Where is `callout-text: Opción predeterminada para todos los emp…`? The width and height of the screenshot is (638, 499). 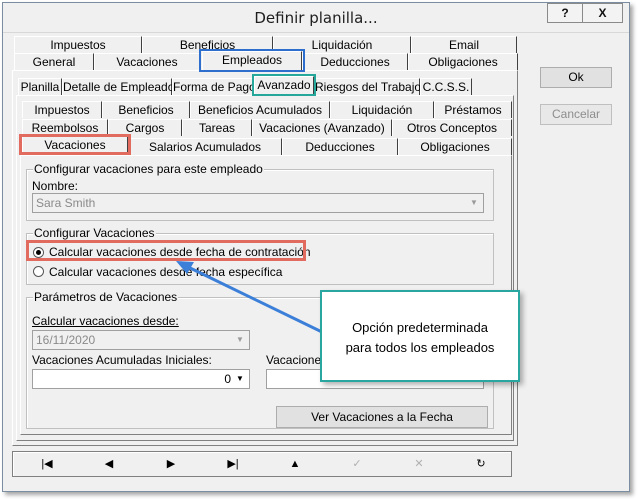 callout-text: Opción predeterminada para todos los emp… is located at coordinates (420, 337).